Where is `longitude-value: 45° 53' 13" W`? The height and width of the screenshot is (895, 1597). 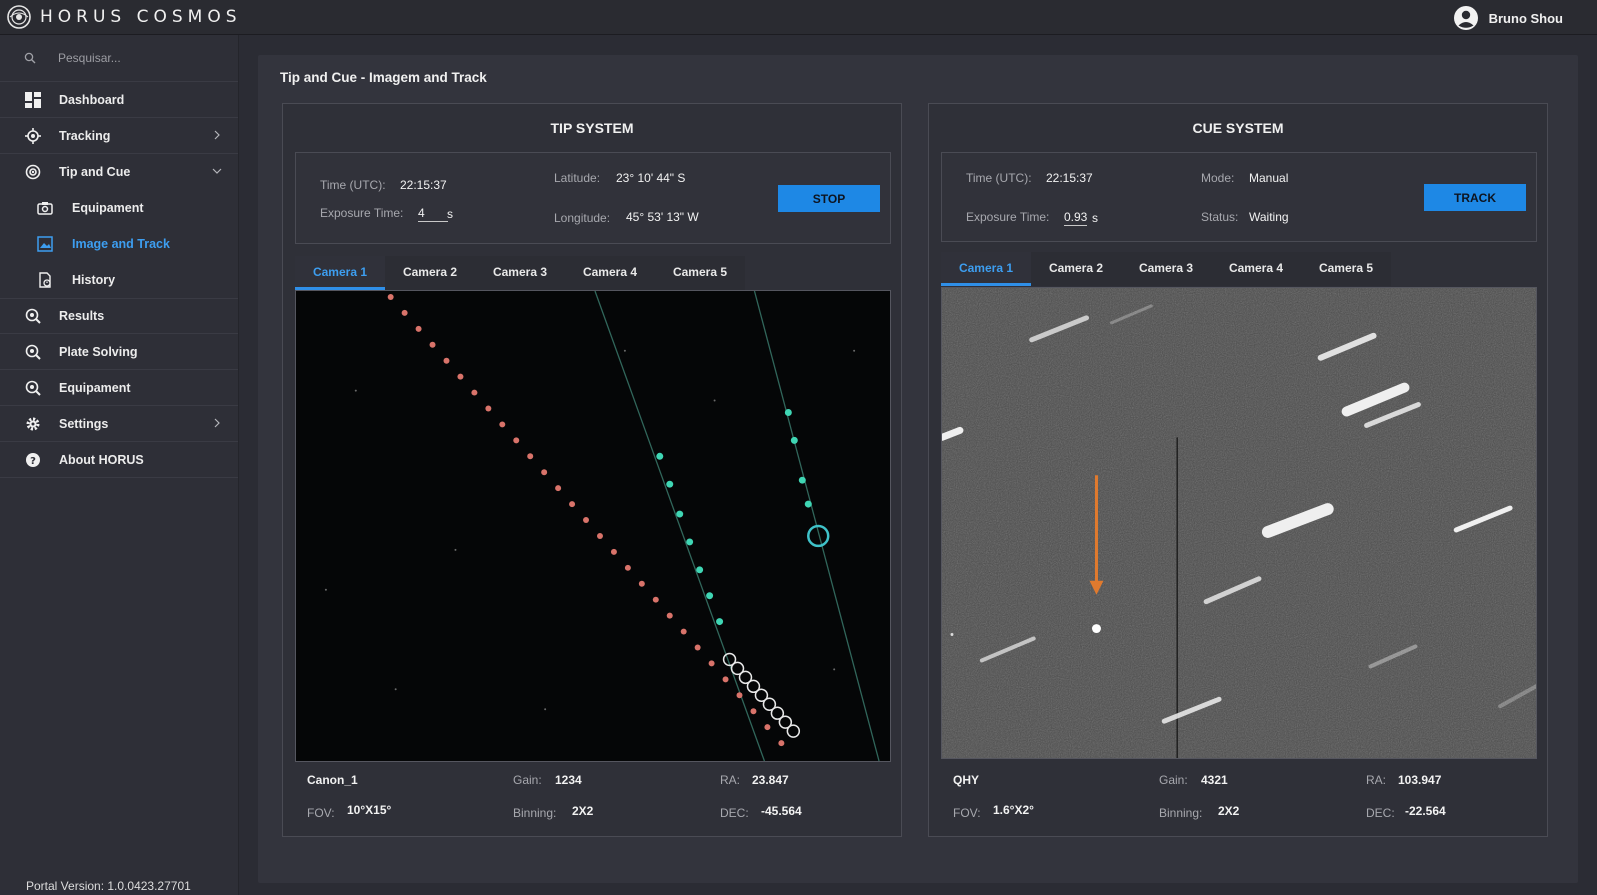
longitude-value: 45° 53' 13" W is located at coordinates (662, 217).